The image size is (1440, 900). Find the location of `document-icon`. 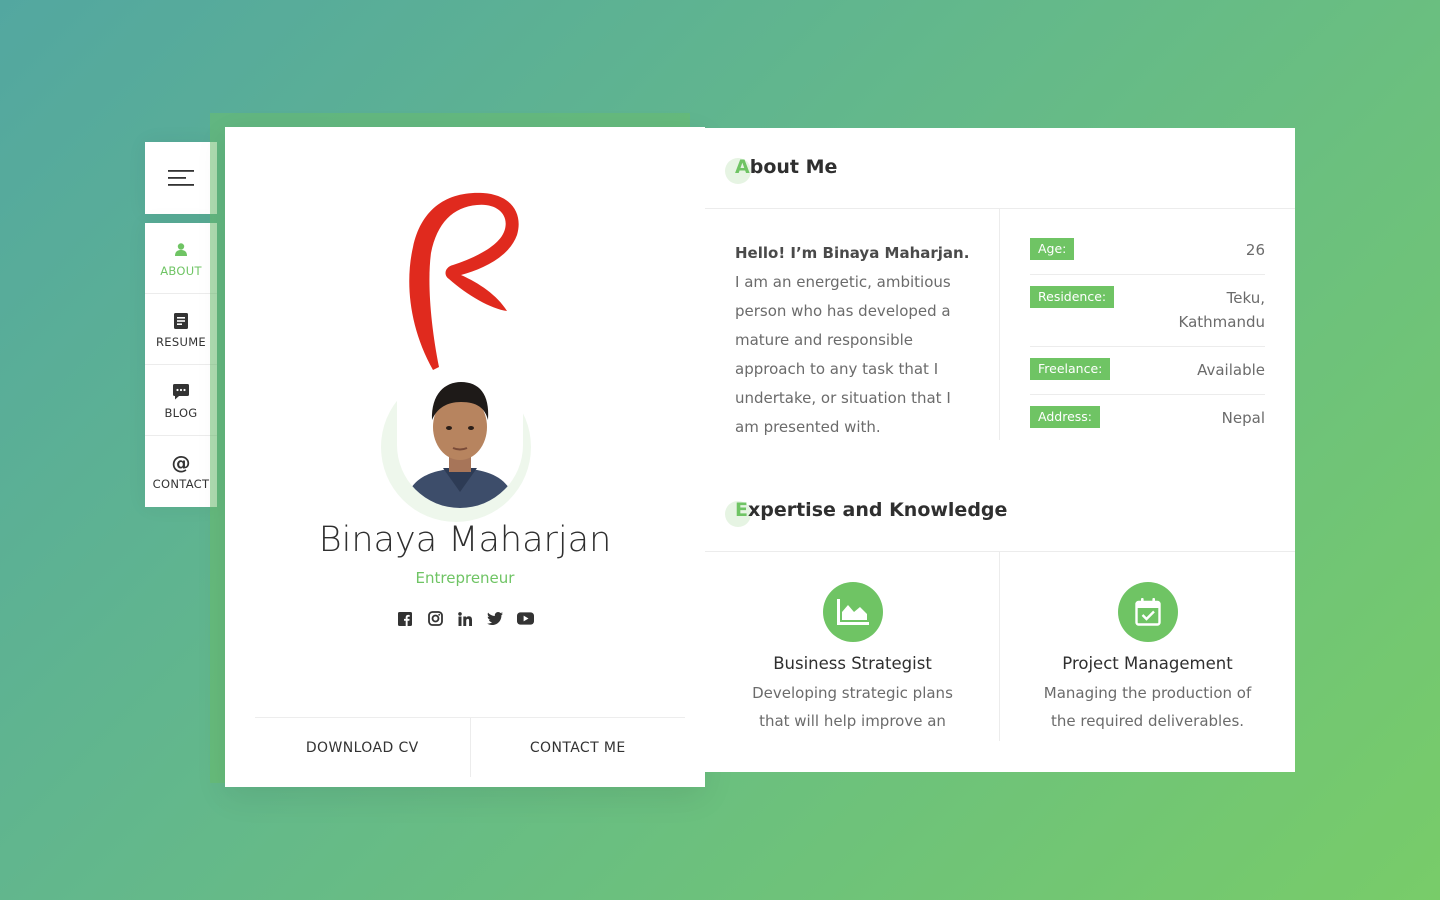

document-icon is located at coordinates (181, 321).